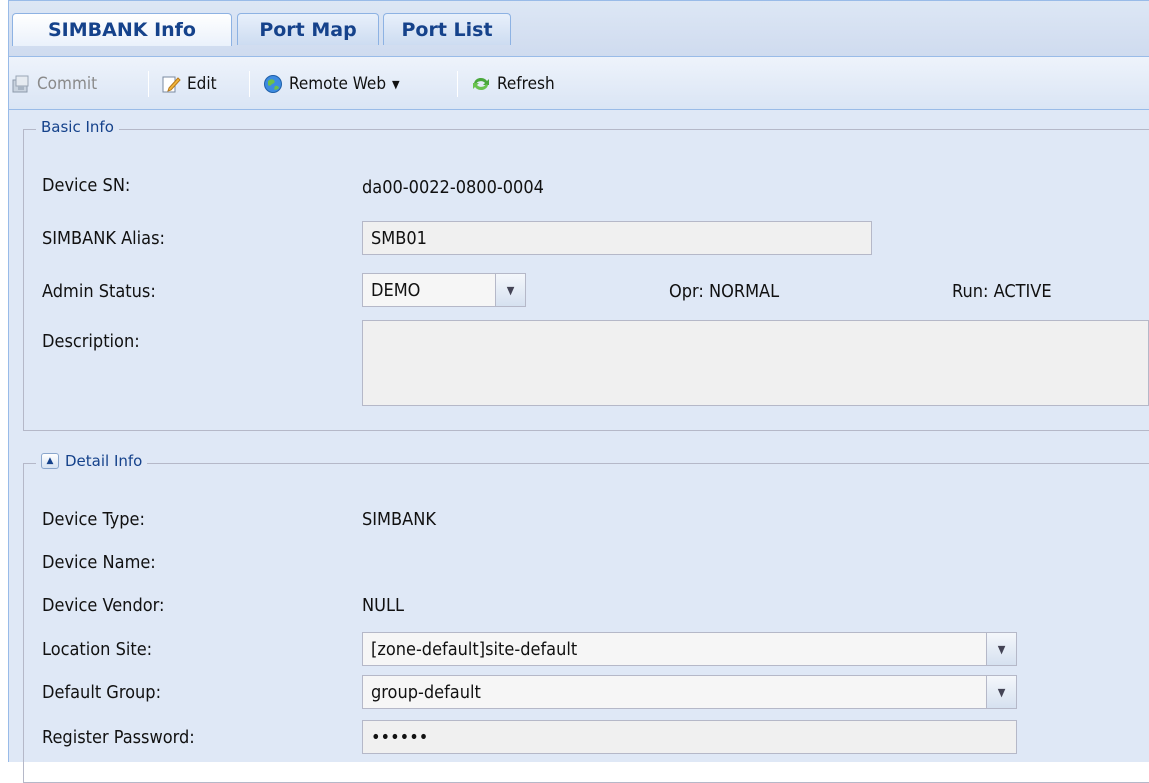 This screenshot has width=1149, height=783. What do you see at coordinates (67, 84) in the screenshot?
I see `commit-label: Commit` at bounding box center [67, 84].